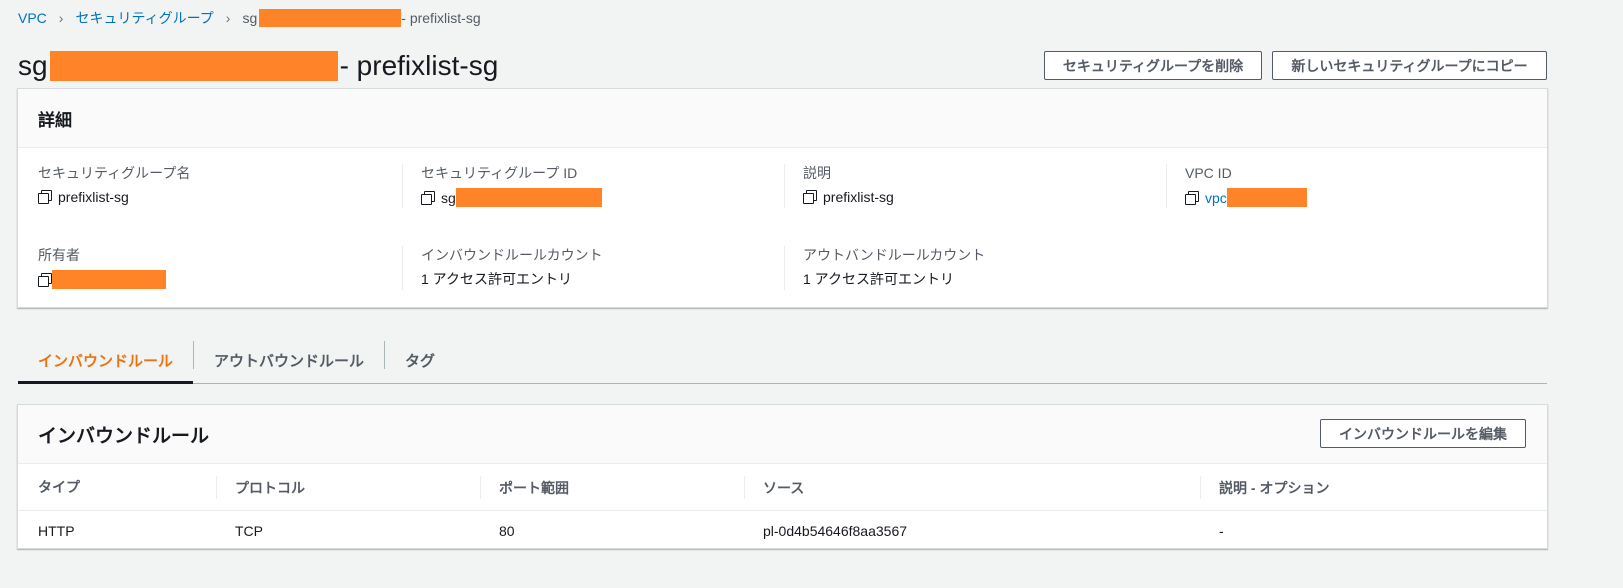 This screenshot has height=588, width=1623. Describe the element at coordinates (1423, 433) in the screenshot. I see `edit-inbound-rules-button: インバウンドルールを編集` at that location.